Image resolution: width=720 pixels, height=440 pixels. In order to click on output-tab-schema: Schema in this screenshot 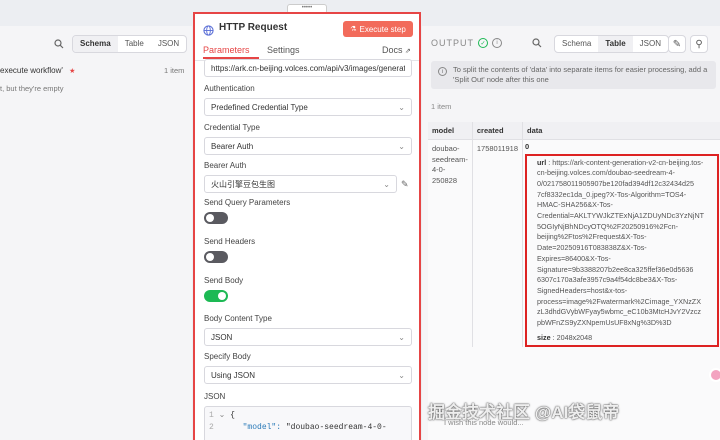, I will do `click(576, 44)`.